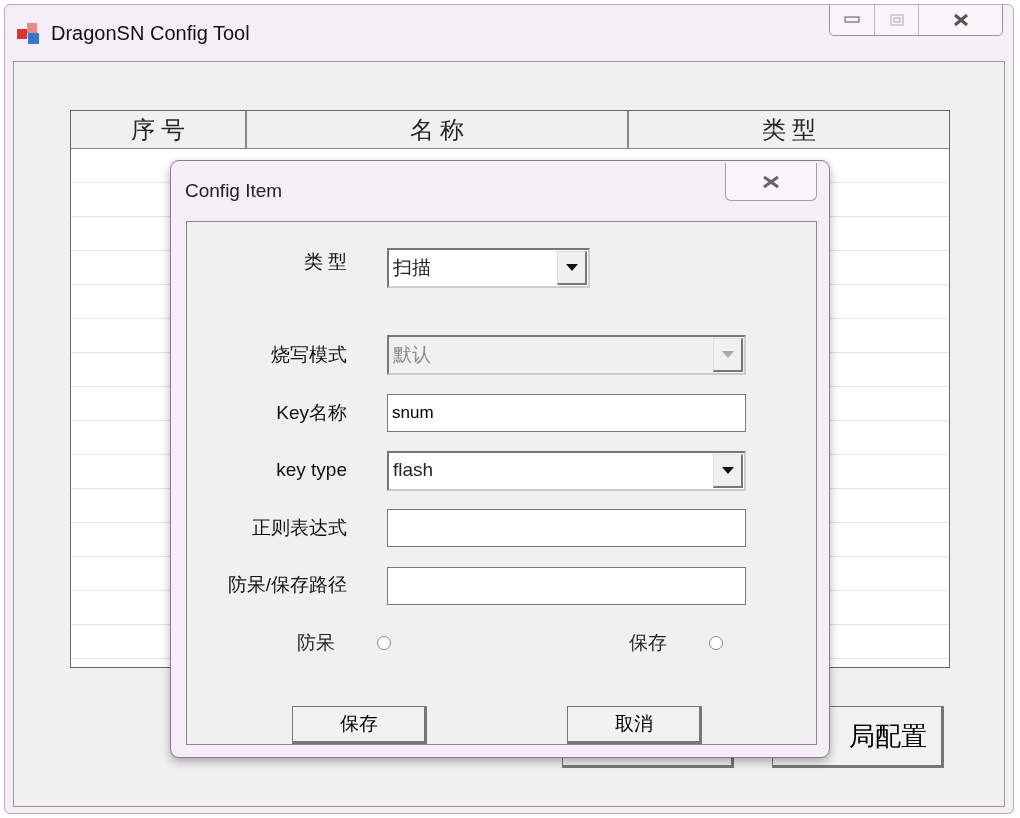  What do you see at coordinates (648, 643) in the screenshot?
I see `radio-label: 保存` at bounding box center [648, 643].